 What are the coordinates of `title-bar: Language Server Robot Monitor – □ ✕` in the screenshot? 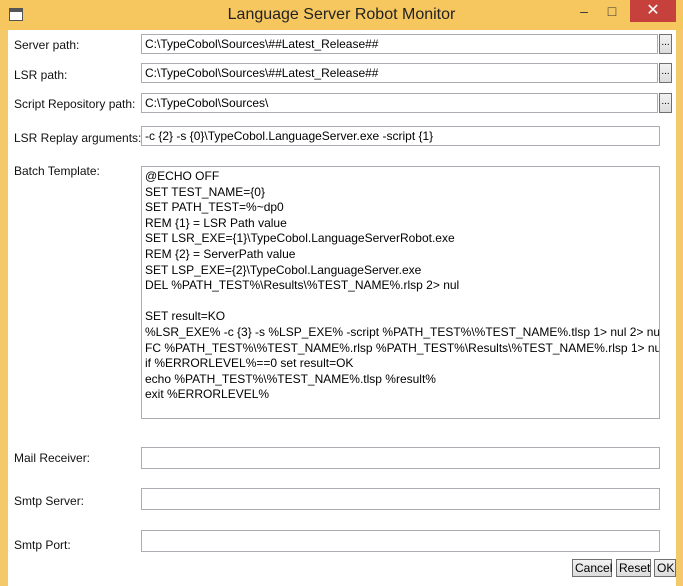 It's located at (341, 15).